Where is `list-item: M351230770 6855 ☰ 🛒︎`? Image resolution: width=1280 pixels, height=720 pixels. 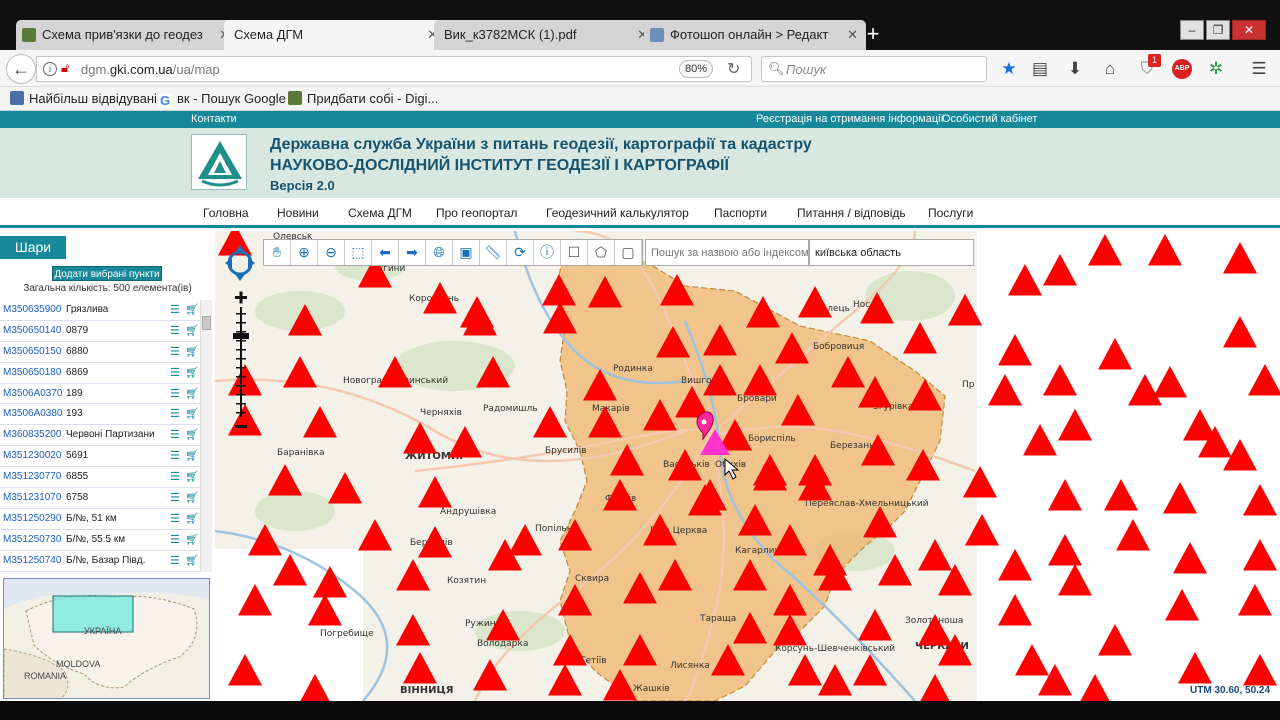
list-item: M351230770 6855 ☰ 🛒︎ is located at coordinates (100, 478).